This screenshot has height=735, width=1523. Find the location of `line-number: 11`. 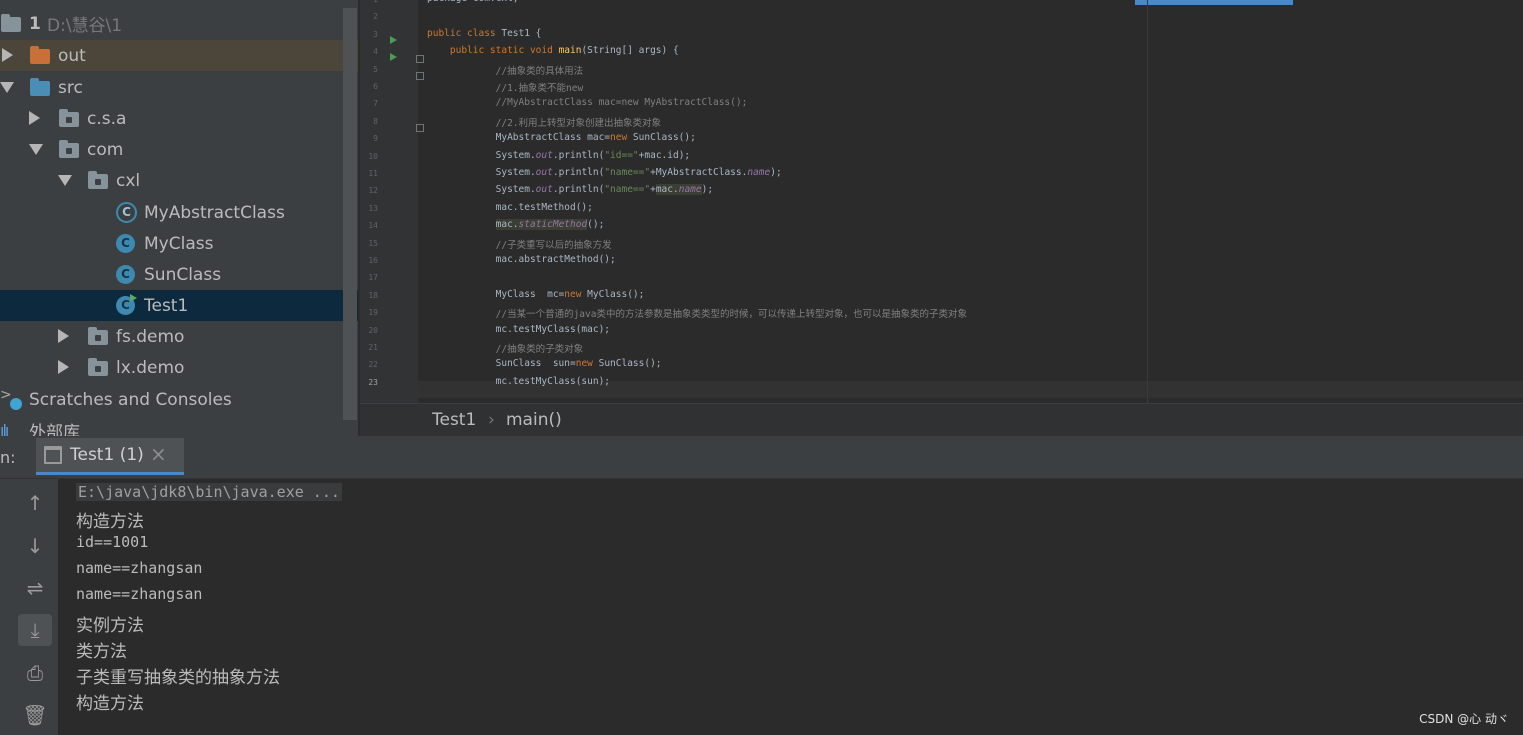

line-number: 11 is located at coordinates (373, 173).